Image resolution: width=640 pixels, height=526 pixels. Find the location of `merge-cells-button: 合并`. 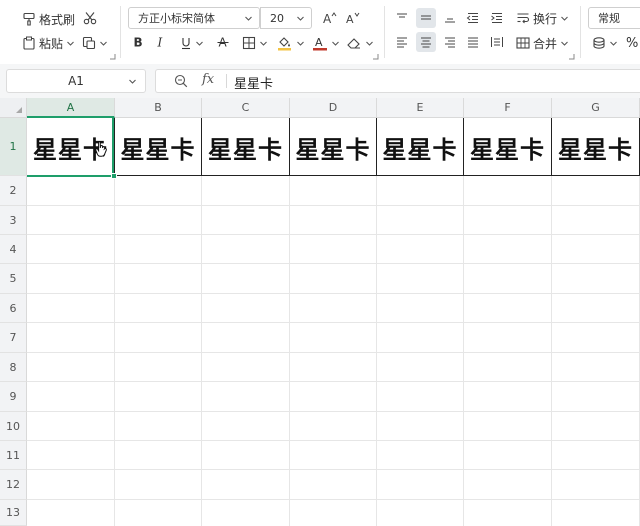

merge-cells-button: 合并 is located at coordinates (542, 43).